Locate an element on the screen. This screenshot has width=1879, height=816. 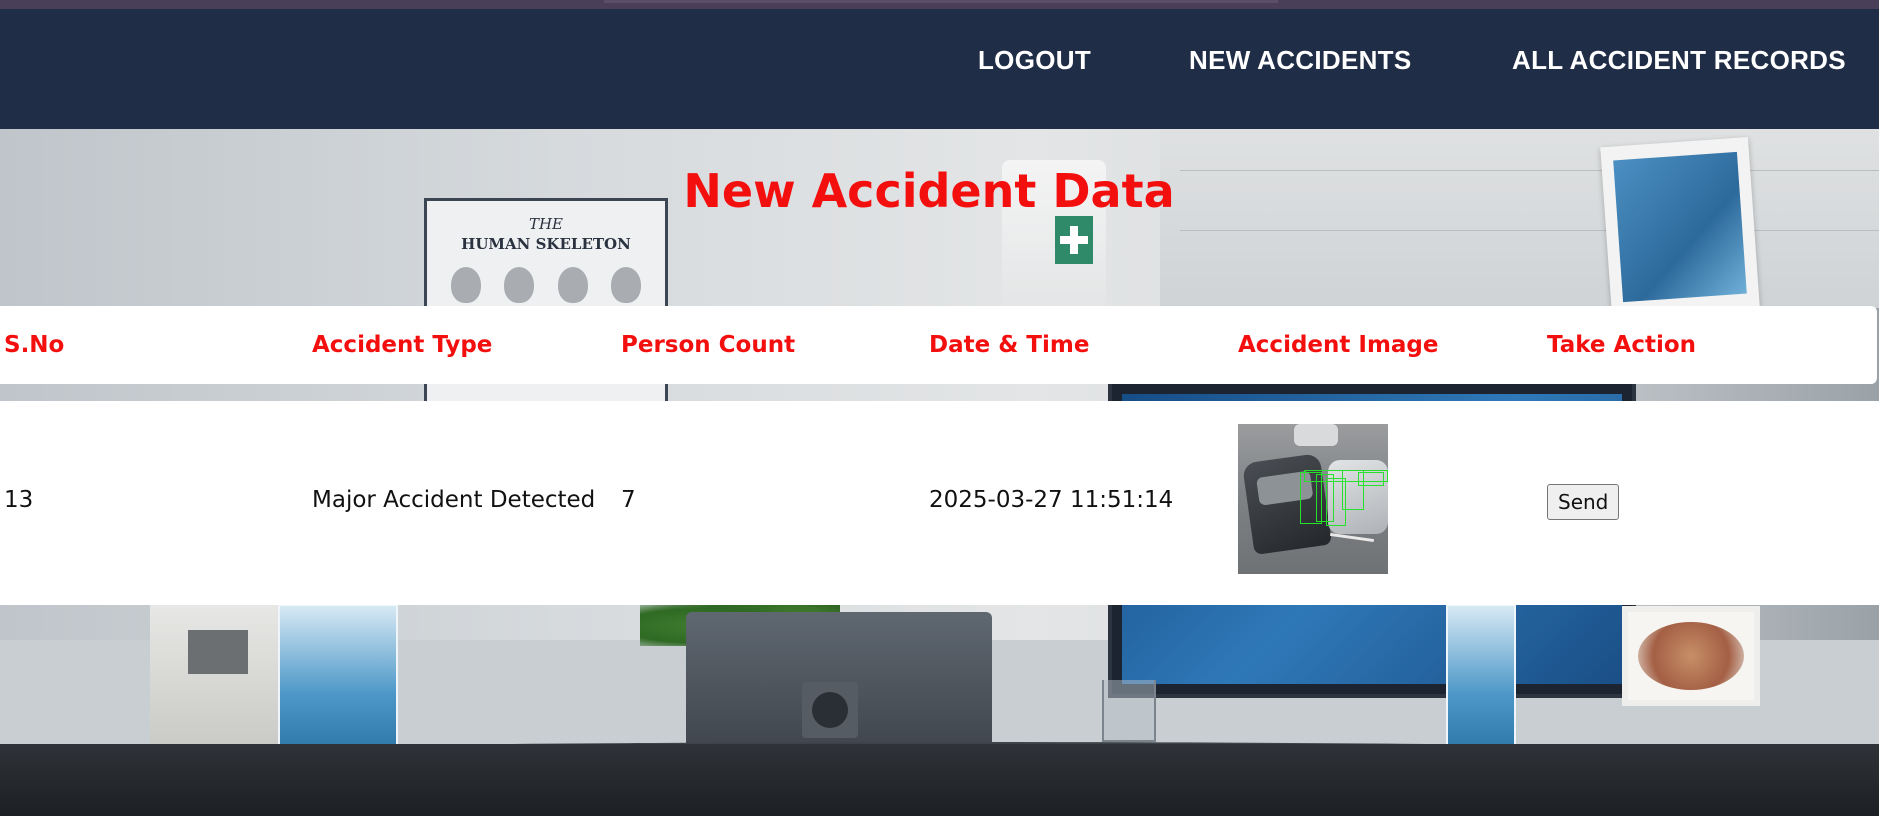
poster-skulls is located at coordinates (546, 285).